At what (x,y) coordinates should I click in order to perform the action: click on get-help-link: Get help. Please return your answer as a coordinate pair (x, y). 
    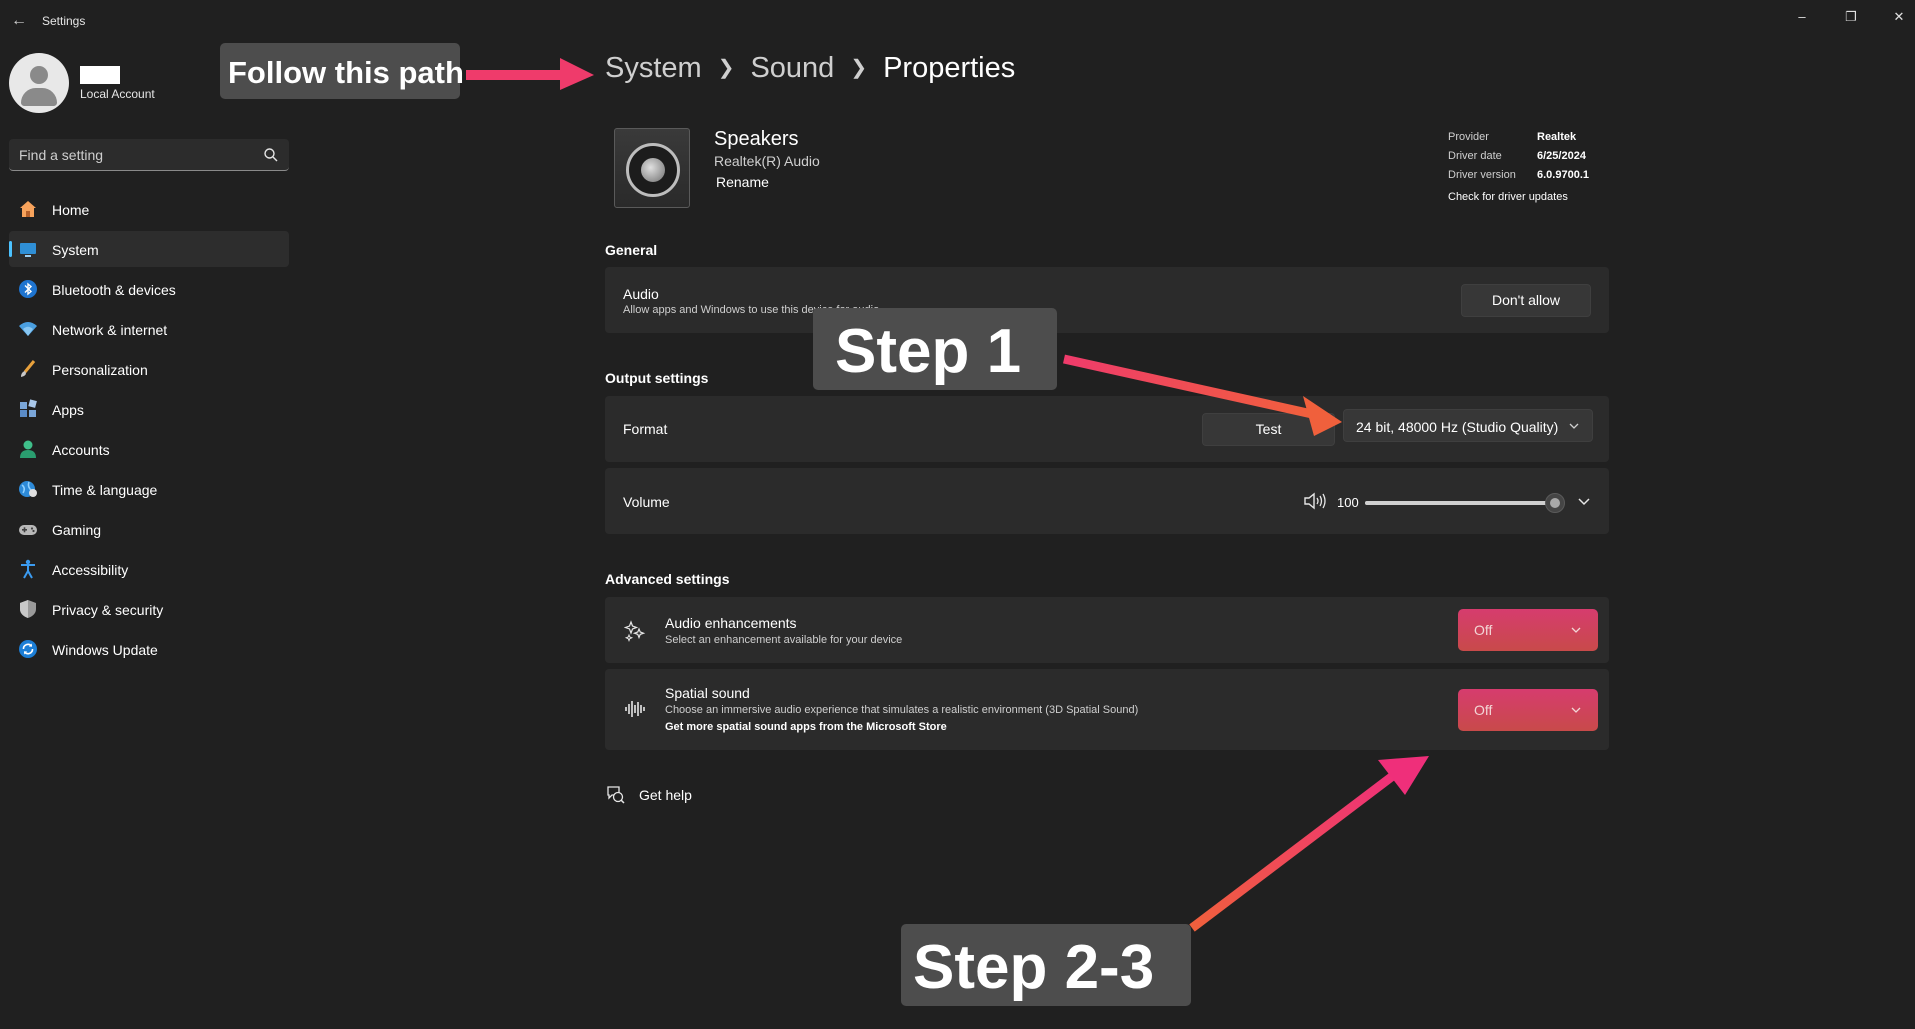
    Looking at the image, I should click on (648, 796).